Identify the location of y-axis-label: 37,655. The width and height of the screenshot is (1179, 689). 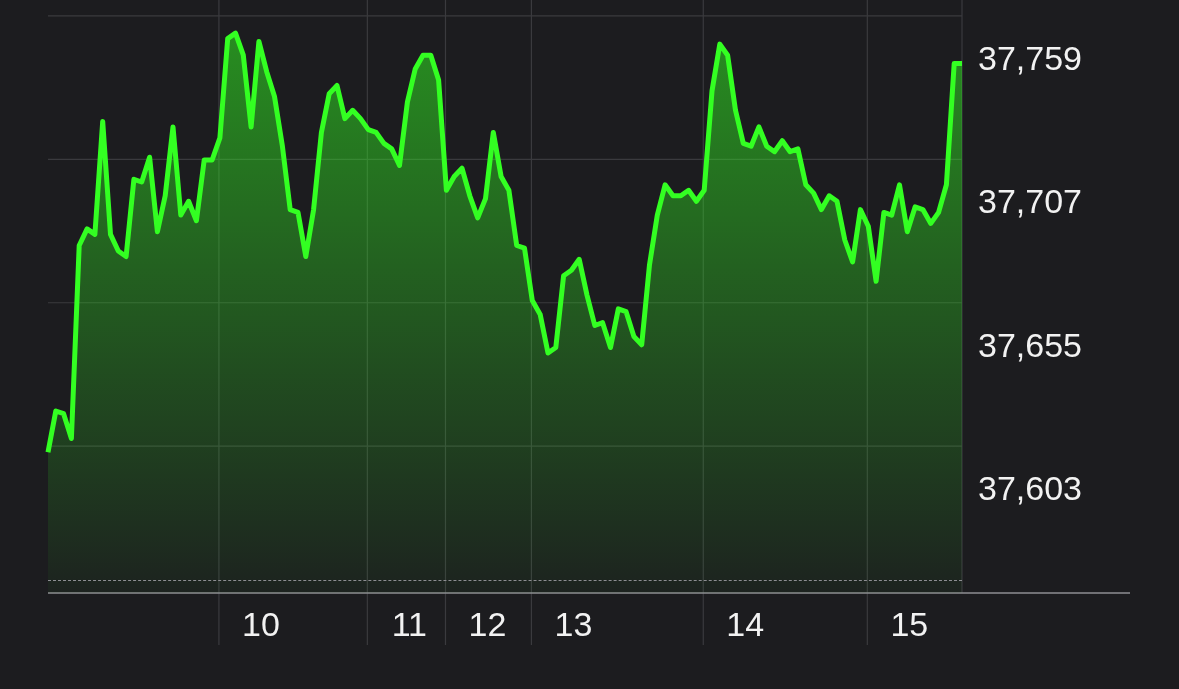
(1030, 344).